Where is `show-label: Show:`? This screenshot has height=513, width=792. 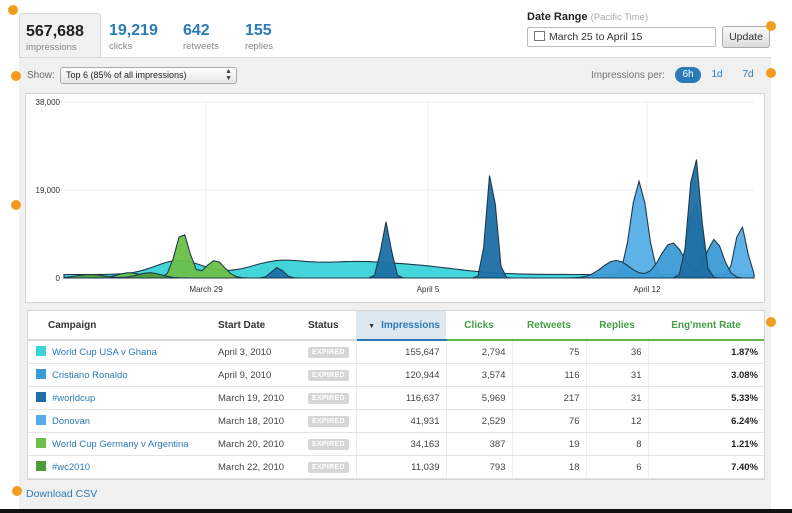
show-label: Show: is located at coordinates (41, 75).